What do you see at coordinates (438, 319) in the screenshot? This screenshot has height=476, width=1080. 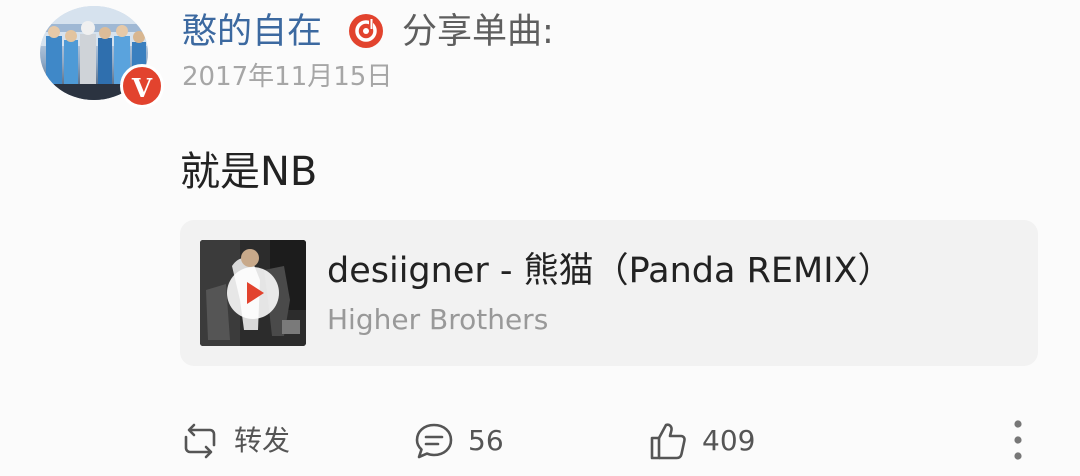 I see `song-artist: Higher Brothers` at bounding box center [438, 319].